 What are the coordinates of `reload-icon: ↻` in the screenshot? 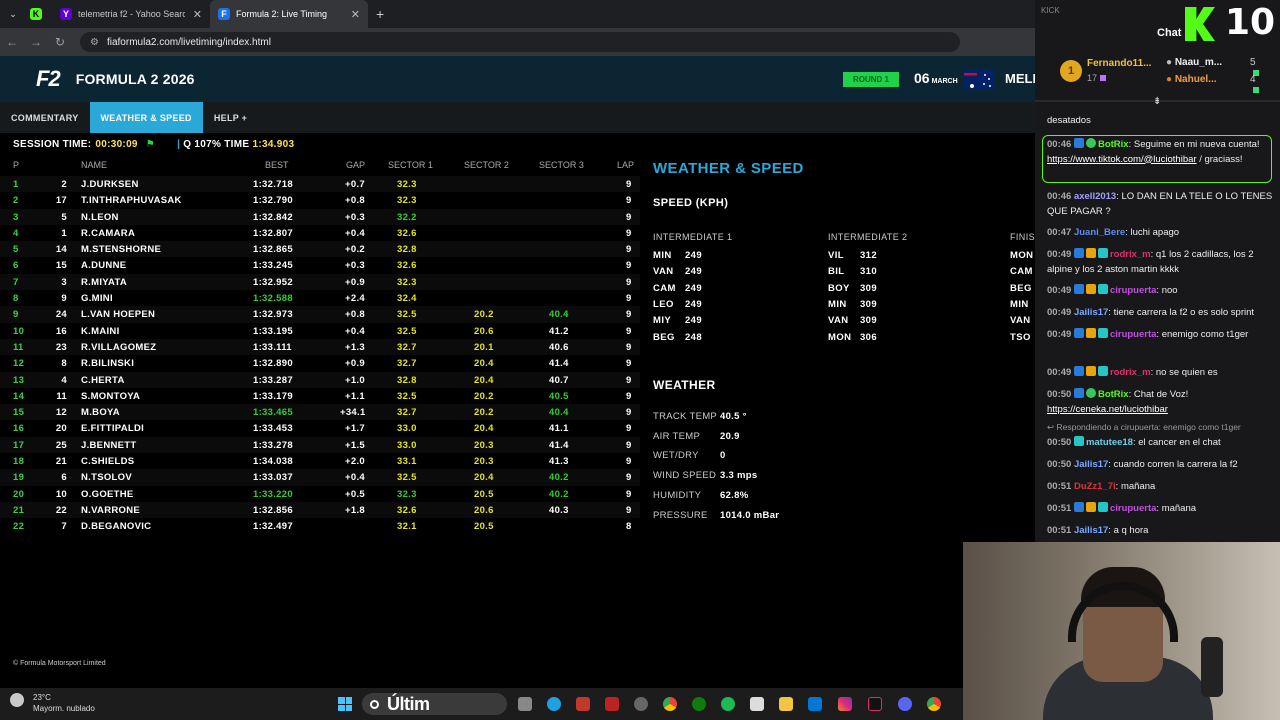 It's located at (60, 42).